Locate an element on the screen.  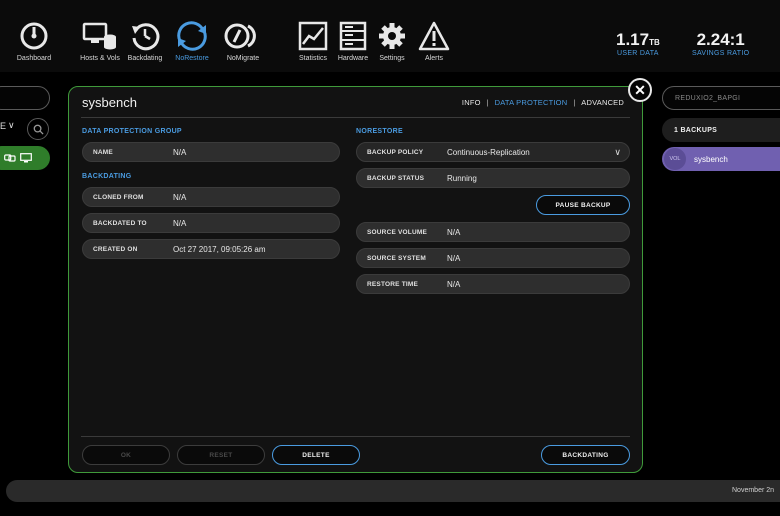
backdating-heading: BACKDATING is located at coordinates (107, 176).